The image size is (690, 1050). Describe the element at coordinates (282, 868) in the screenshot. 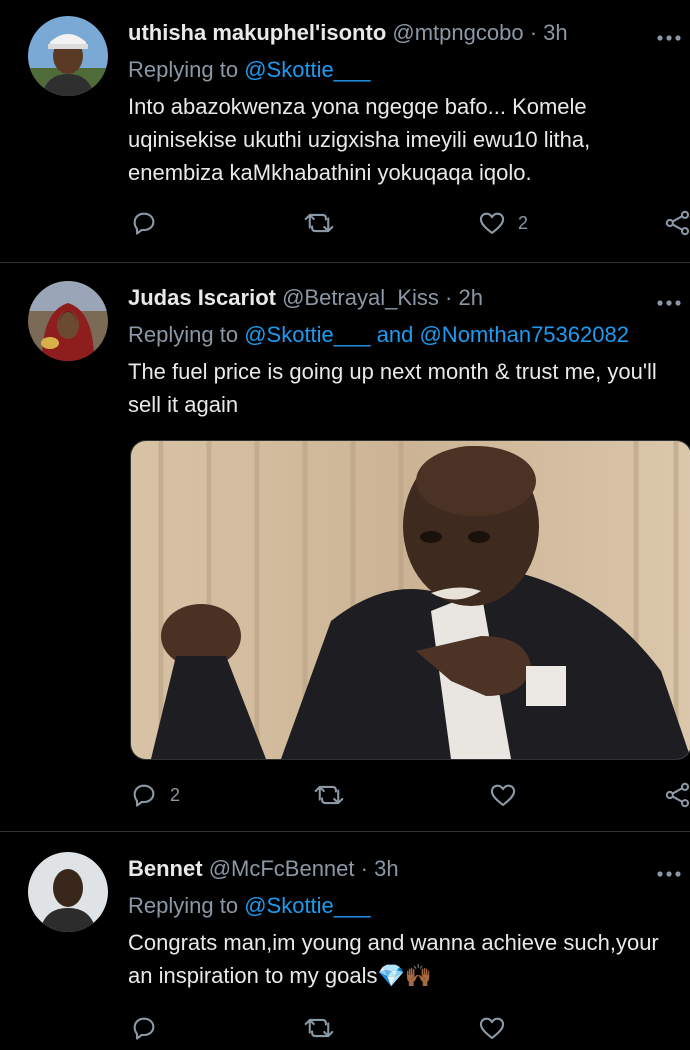

I see `user-handle: @McFcBennet` at that location.